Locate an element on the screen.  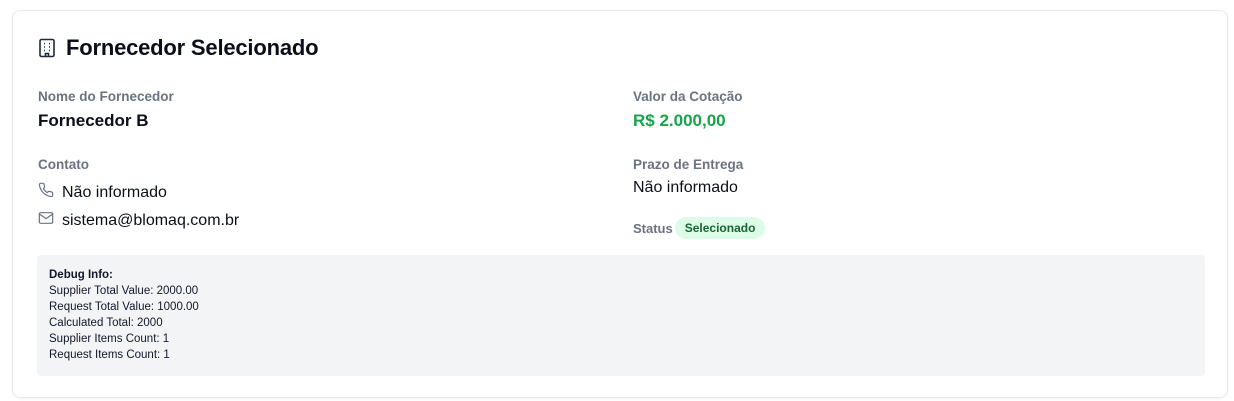
delivery-value: Não informado is located at coordinates (685, 187).